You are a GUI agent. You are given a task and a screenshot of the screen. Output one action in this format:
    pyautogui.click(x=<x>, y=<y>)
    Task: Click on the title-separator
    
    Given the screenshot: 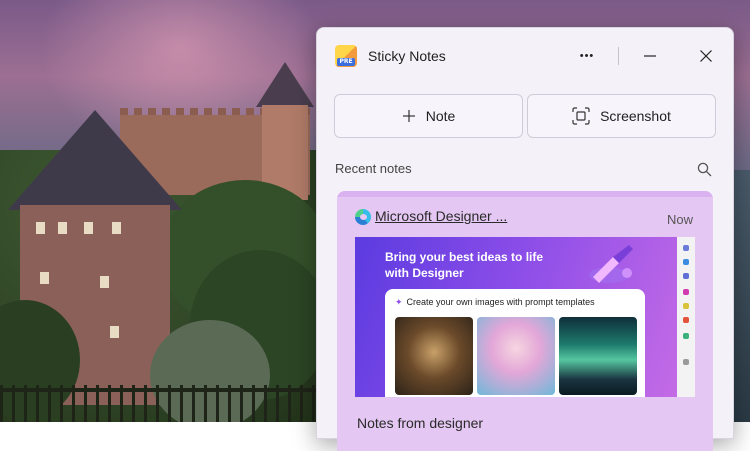 What is the action you would take?
    pyautogui.click(x=618, y=56)
    